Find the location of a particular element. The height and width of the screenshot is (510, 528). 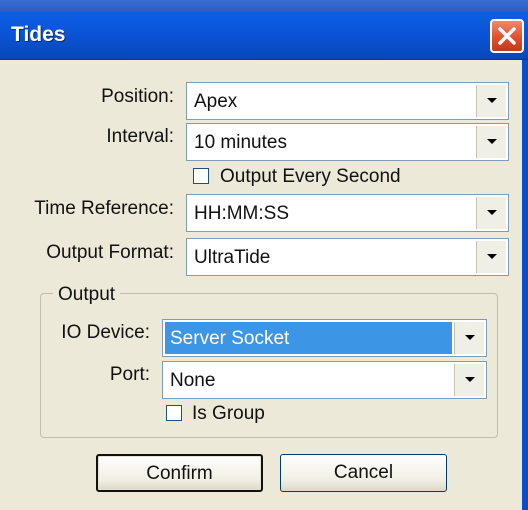

output-every-second-checkbox is located at coordinates (201, 176).